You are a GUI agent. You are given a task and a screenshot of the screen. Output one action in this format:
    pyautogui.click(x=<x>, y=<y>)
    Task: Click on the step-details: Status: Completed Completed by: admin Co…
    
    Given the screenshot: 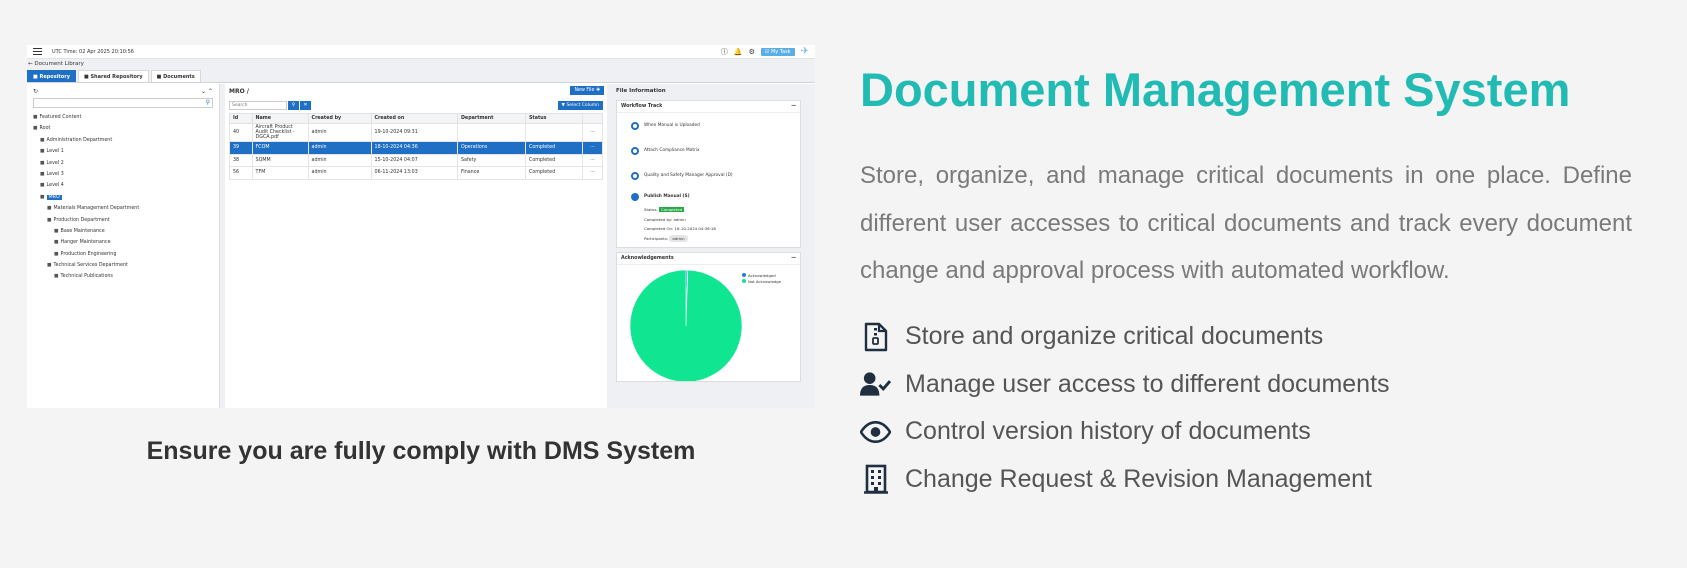 What is the action you would take?
    pyautogui.click(x=708, y=226)
    